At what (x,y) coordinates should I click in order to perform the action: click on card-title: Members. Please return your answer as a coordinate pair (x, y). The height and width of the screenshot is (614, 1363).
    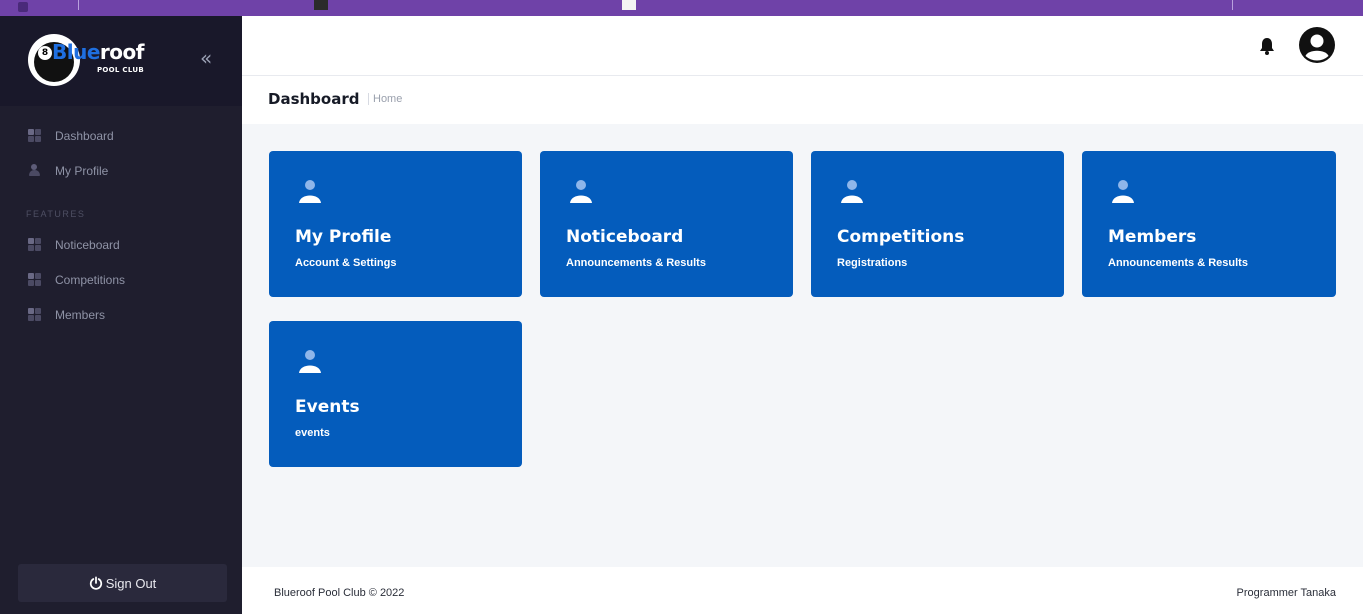
    Looking at the image, I should click on (1152, 237).